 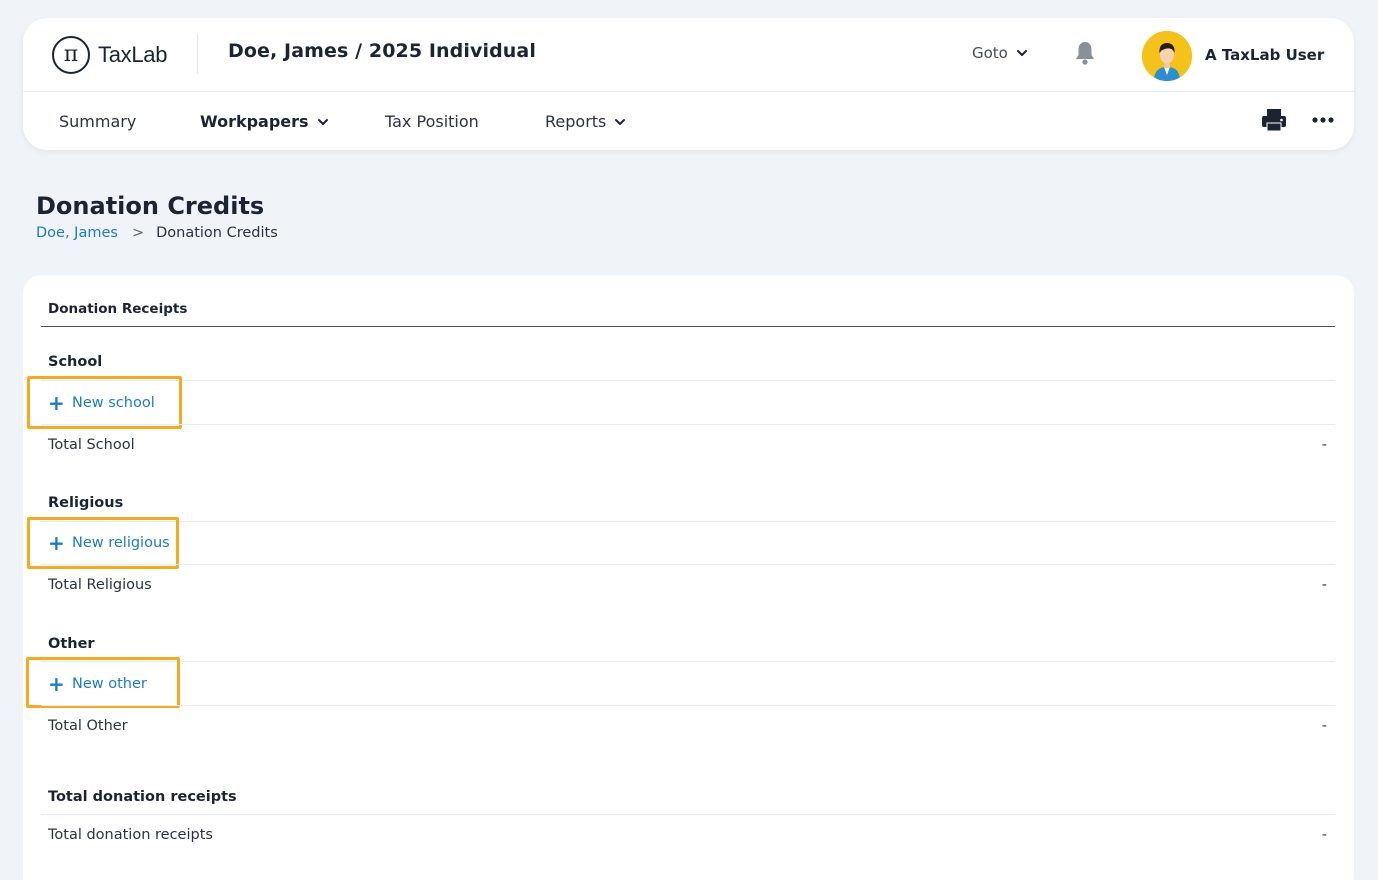 I want to click on nav-tax-position: Tax Position, so click(x=432, y=121).